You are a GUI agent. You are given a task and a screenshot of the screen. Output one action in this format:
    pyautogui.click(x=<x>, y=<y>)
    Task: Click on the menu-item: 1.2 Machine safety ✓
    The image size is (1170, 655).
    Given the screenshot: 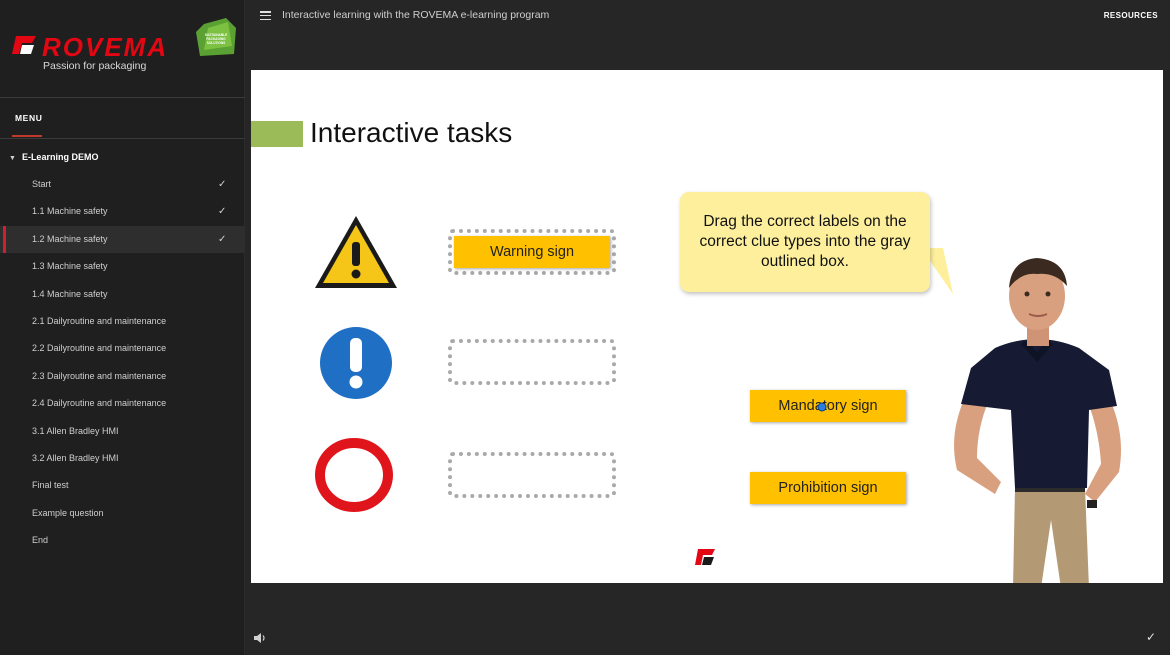 What is the action you would take?
    pyautogui.click(x=122, y=239)
    